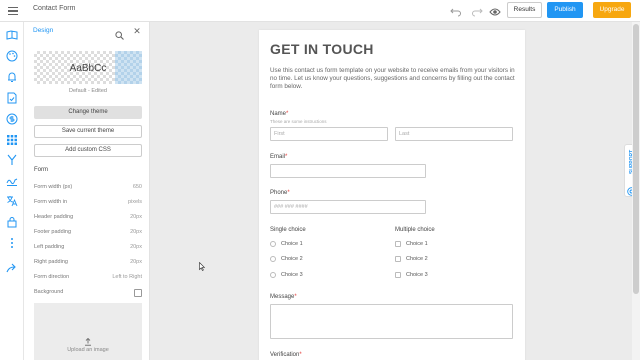  I want to click on name-field-help: These are some instructions, so click(298, 121).